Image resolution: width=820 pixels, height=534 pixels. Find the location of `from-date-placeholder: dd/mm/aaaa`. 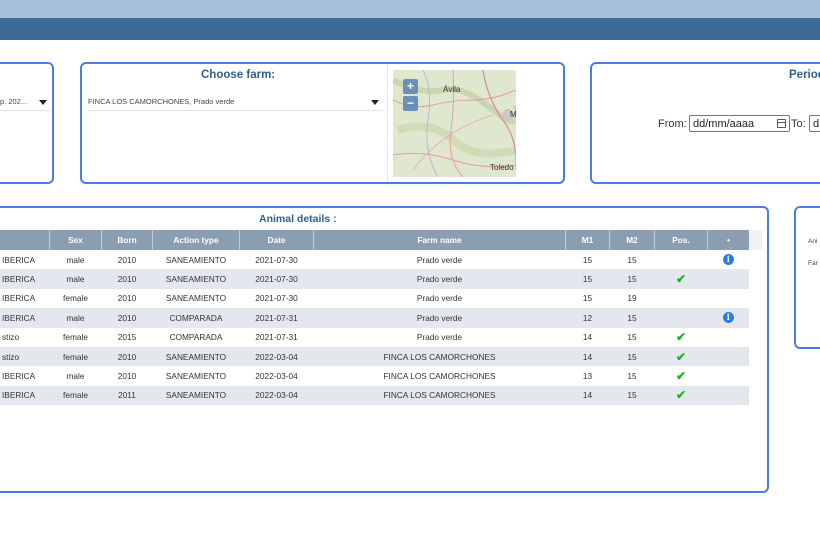

from-date-placeholder: dd/mm/aaaa is located at coordinates (724, 124).